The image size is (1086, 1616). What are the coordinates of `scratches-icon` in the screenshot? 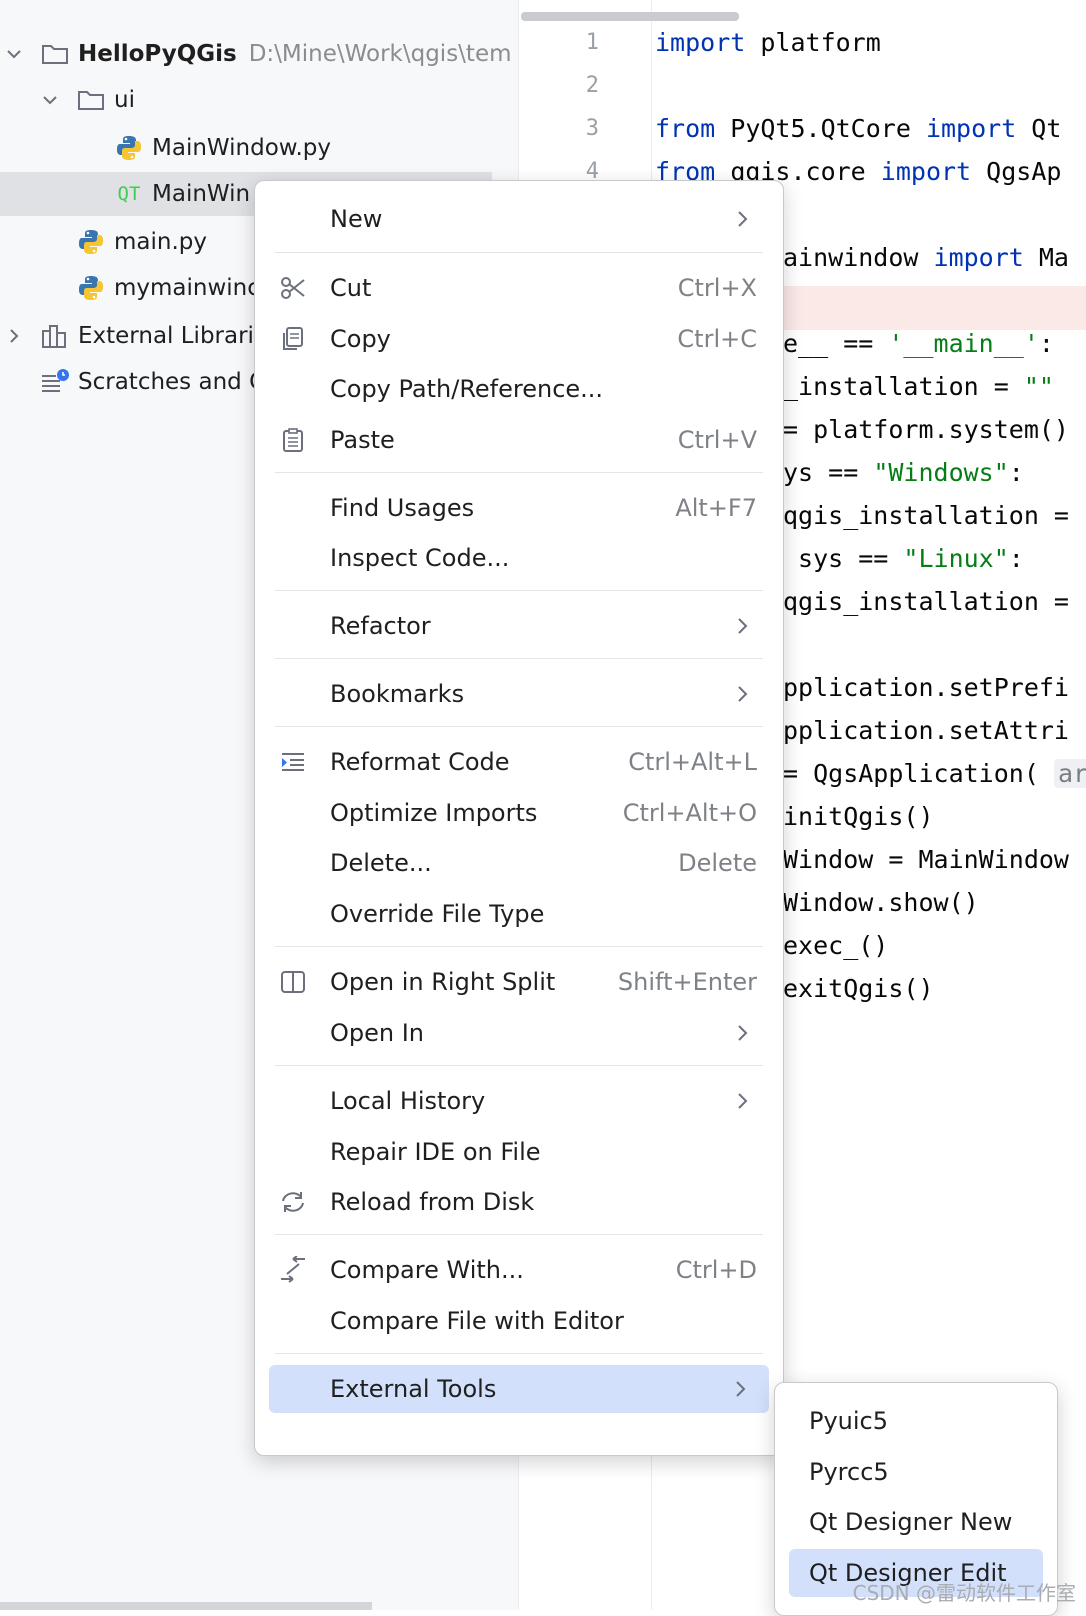 It's located at (55, 382).